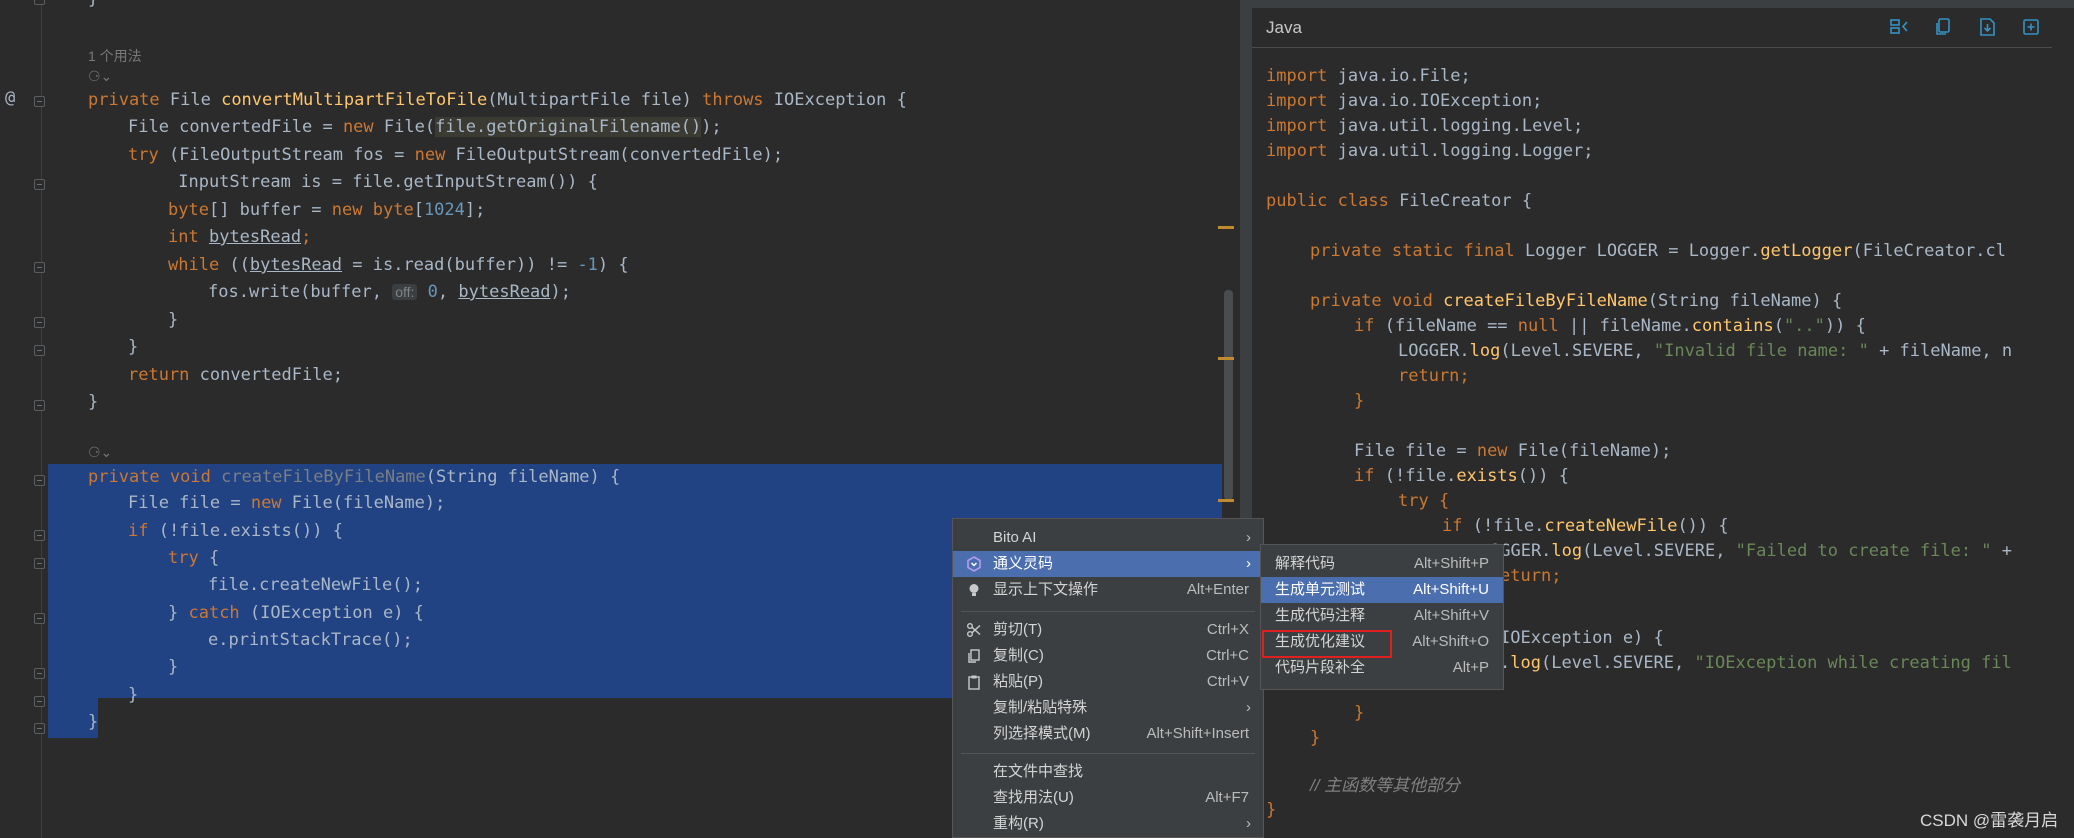  What do you see at coordinates (310, 640) in the screenshot?
I see `code-line: e.printStackTrace();` at bounding box center [310, 640].